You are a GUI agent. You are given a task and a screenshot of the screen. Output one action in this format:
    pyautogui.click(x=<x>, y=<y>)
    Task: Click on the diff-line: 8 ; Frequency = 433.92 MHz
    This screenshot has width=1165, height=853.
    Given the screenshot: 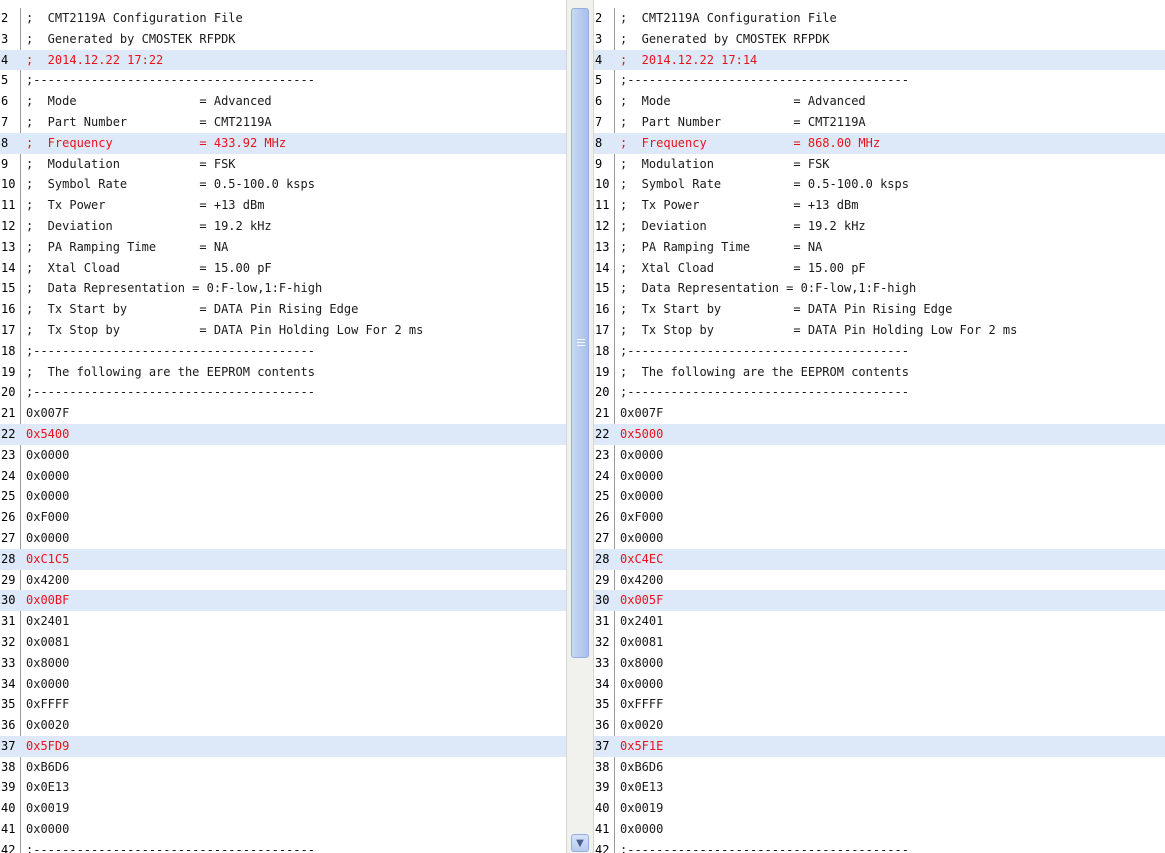 What is the action you would take?
    pyautogui.click(x=283, y=143)
    